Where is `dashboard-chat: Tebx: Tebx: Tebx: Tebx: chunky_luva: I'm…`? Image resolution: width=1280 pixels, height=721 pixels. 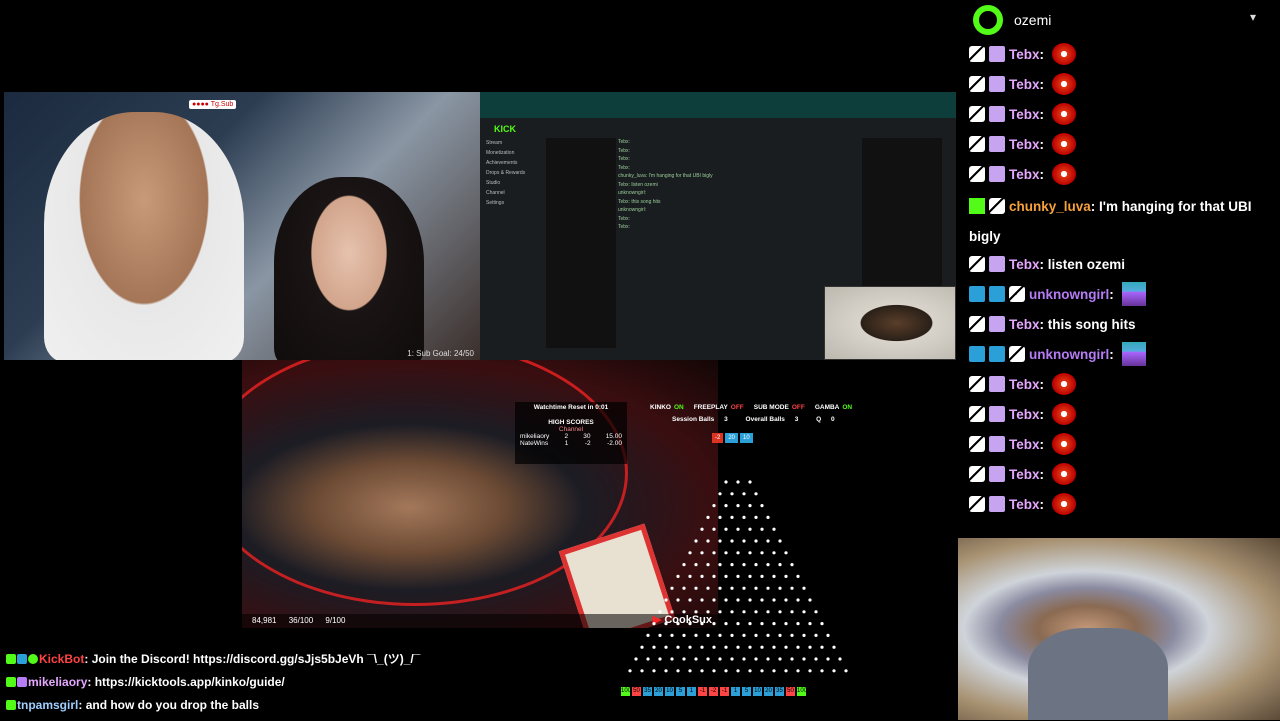 dashboard-chat: Tebx: Tebx: Tebx: Tebx: chunky_luva: I'm… is located at coordinates (733, 238).